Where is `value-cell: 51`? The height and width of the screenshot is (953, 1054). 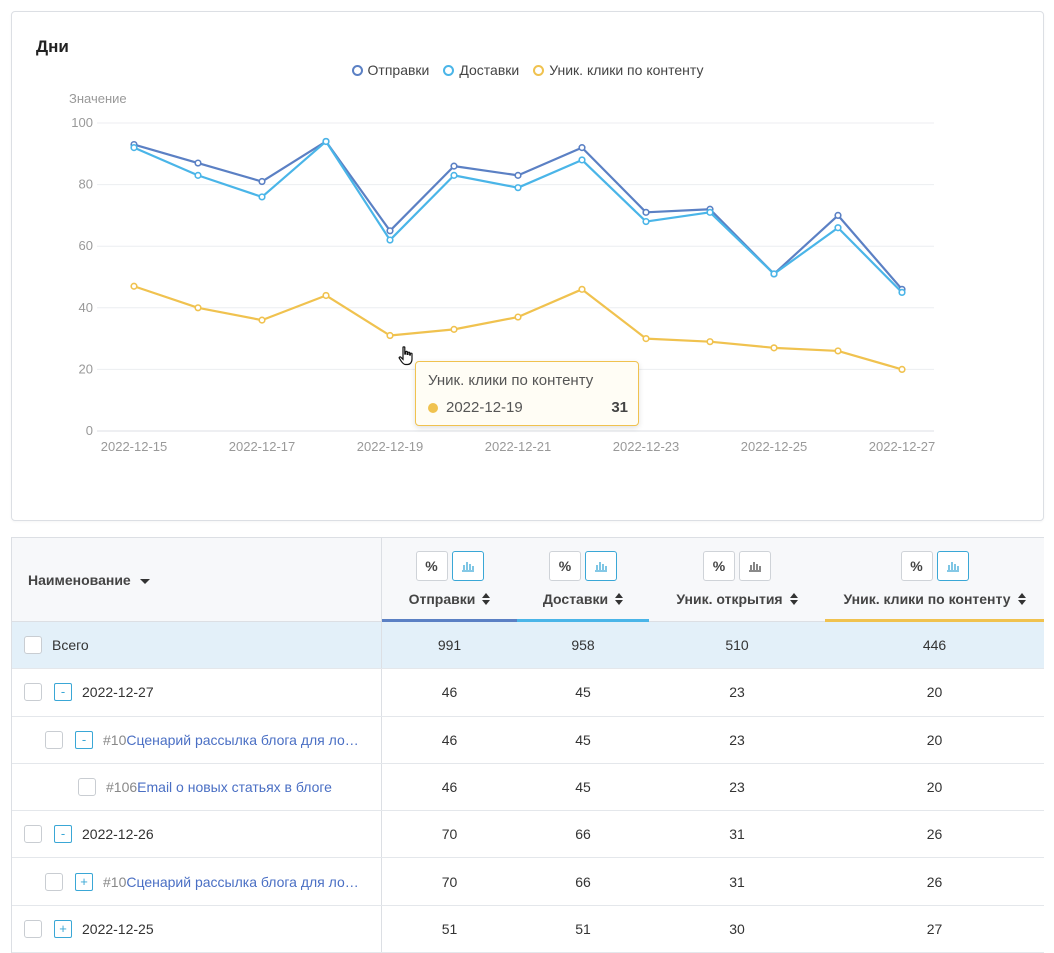 value-cell: 51 is located at coordinates (449, 928).